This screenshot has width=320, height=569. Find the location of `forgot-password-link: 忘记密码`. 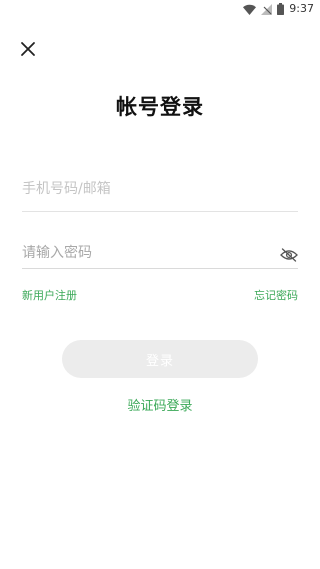

forgot-password-link: 忘记密码 is located at coordinates (276, 295).